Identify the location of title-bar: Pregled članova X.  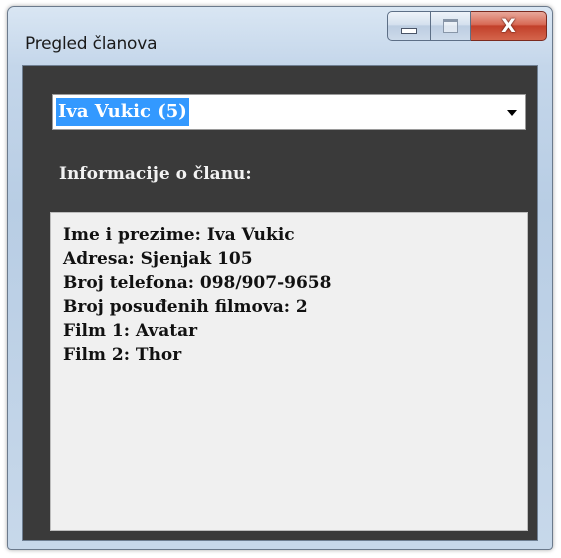
(280, 35).